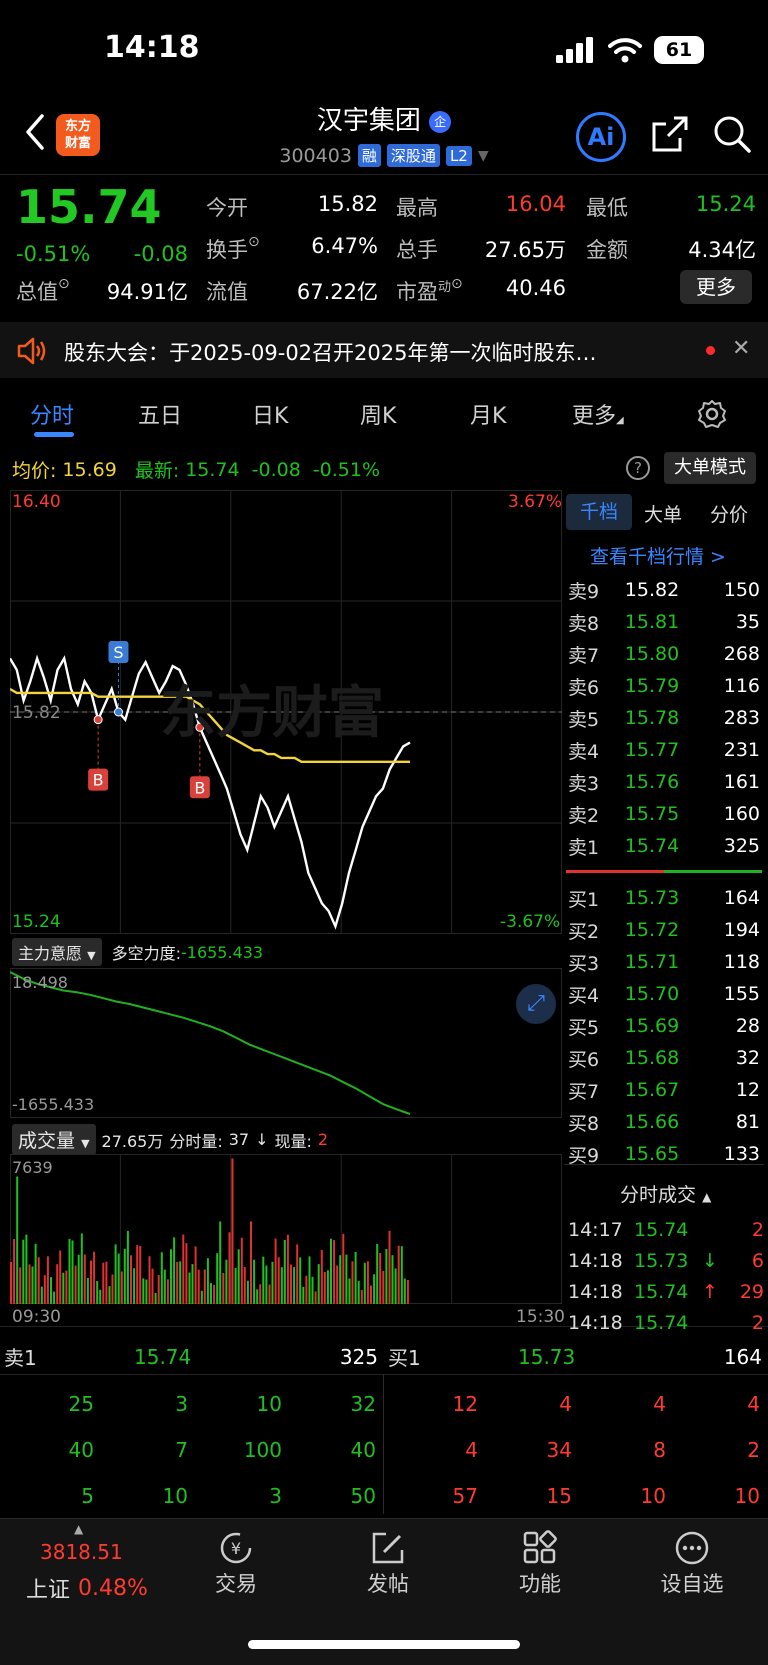 The image size is (768, 1665). I want to click on tab-weekly-k: 周K, so click(378, 414).